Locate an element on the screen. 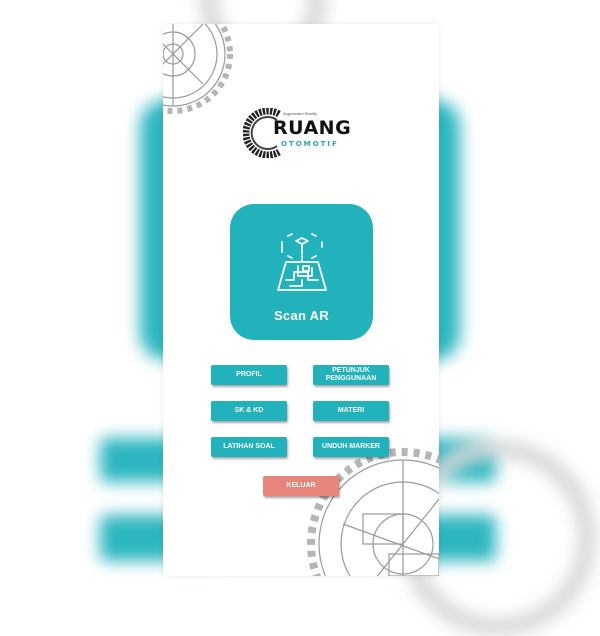  scan-ar-button: Scan AR is located at coordinates (301, 272).